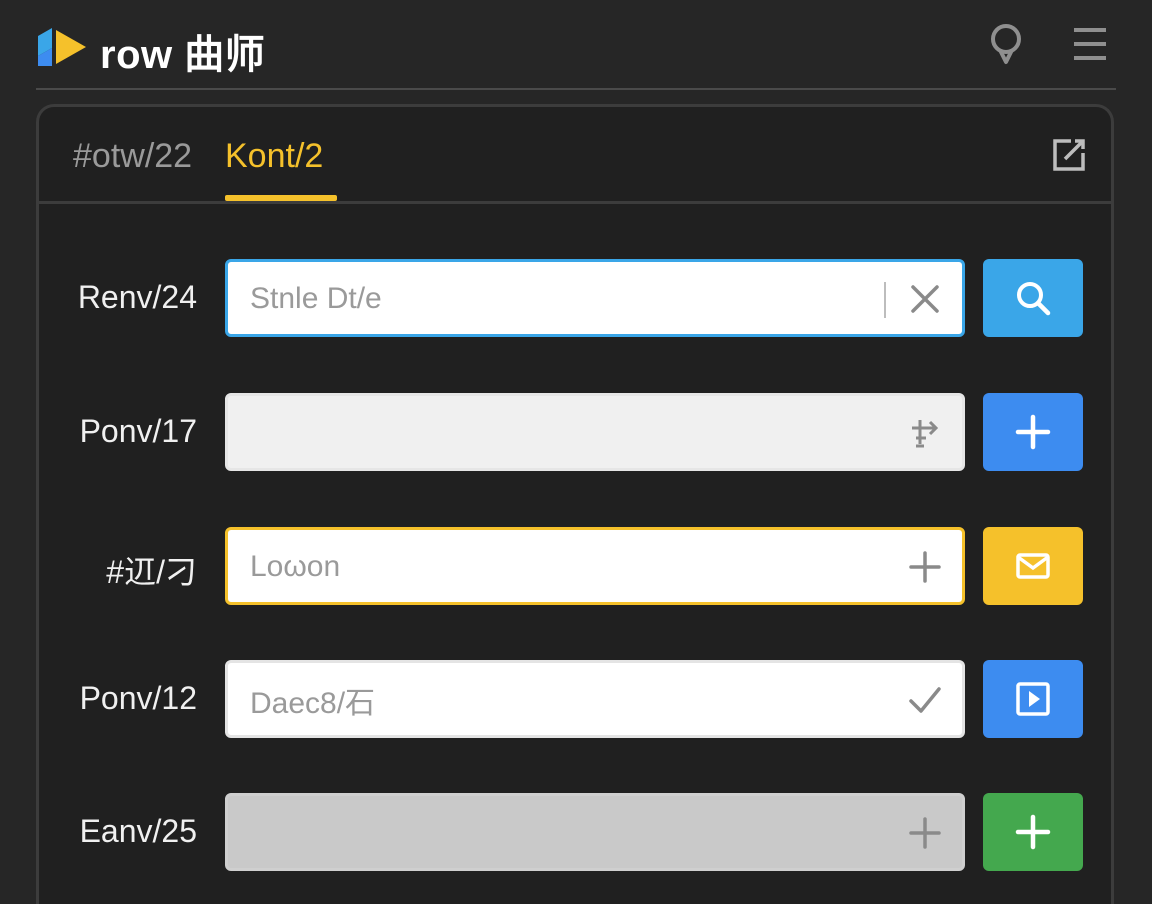 Image resolution: width=1152 pixels, height=904 pixels. I want to click on play-square-icon, so click(1033, 699).